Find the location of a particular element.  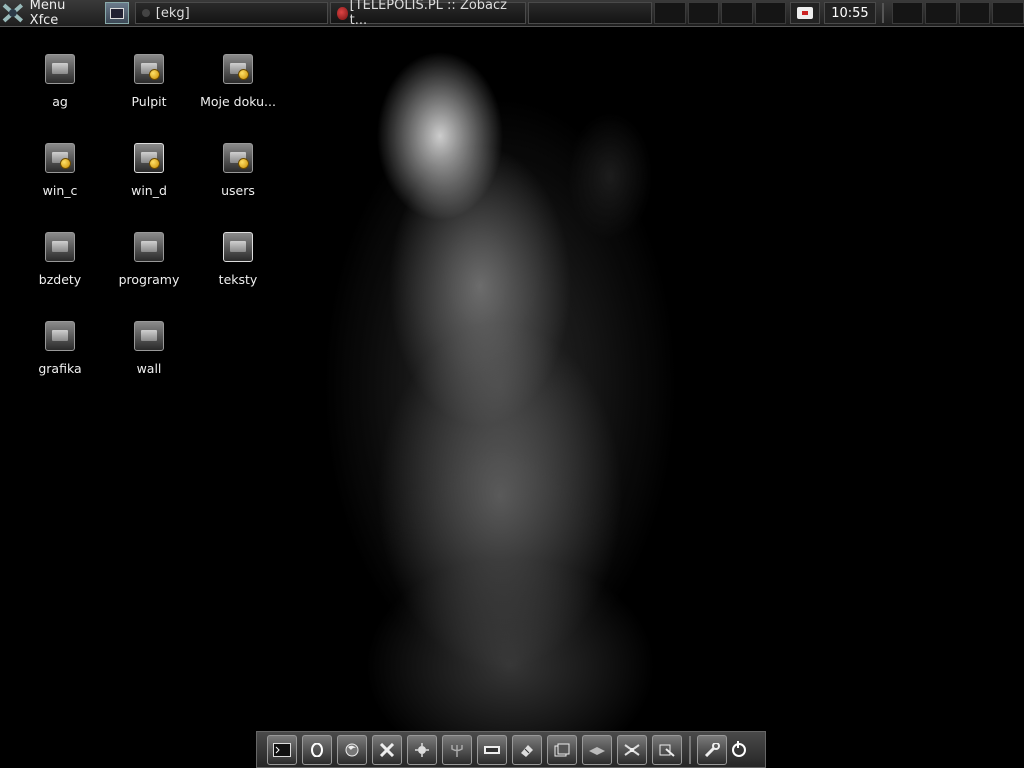

desktop-icon-wall: wall is located at coordinates (149, 348).